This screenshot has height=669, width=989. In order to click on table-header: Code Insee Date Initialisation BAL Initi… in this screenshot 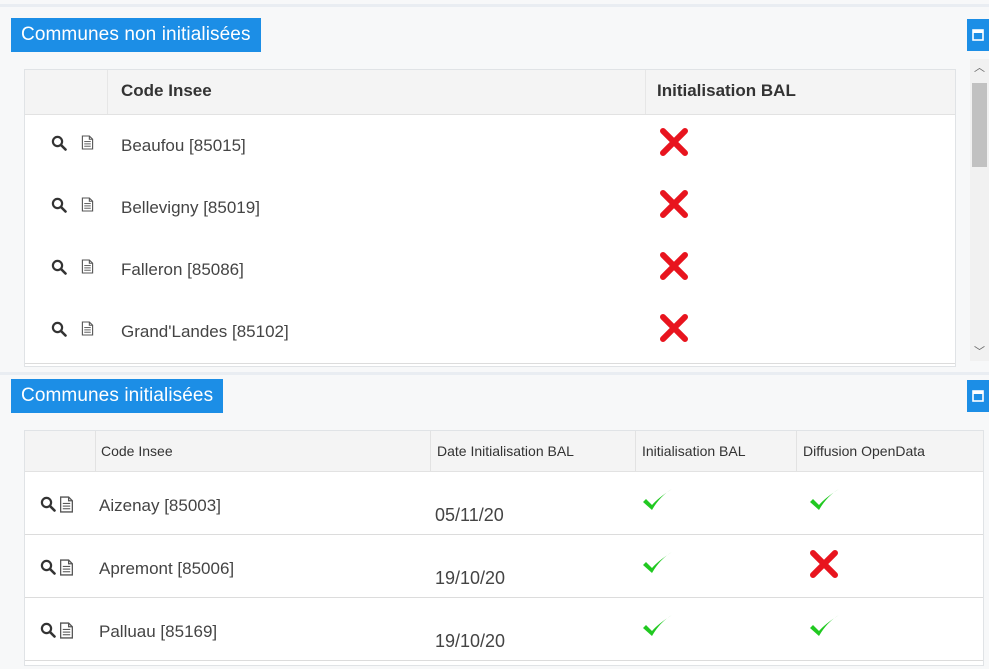, I will do `click(504, 451)`.